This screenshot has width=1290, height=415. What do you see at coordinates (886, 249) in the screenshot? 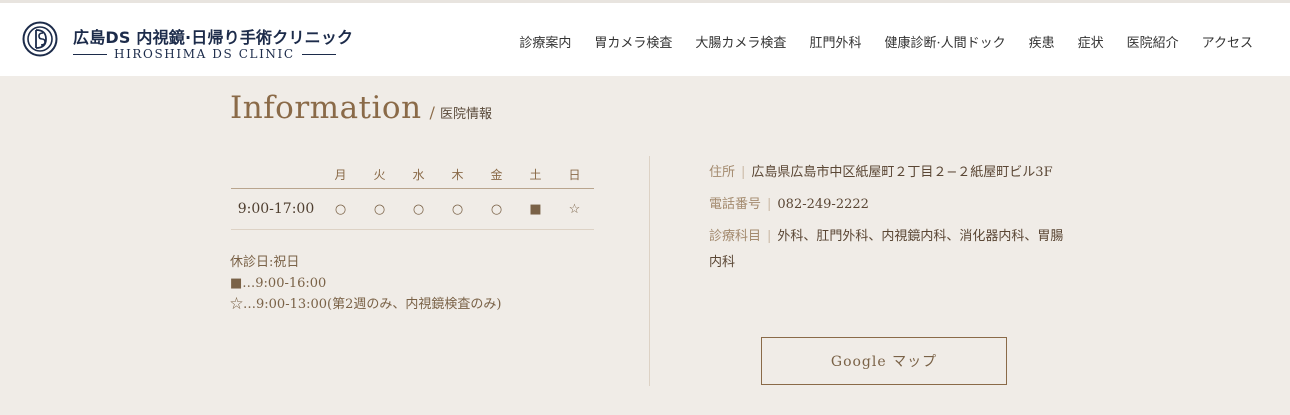
I see `department-value: 外科、肛門外科、内視鏡内科、消化器内科、胃腸内科` at bounding box center [886, 249].